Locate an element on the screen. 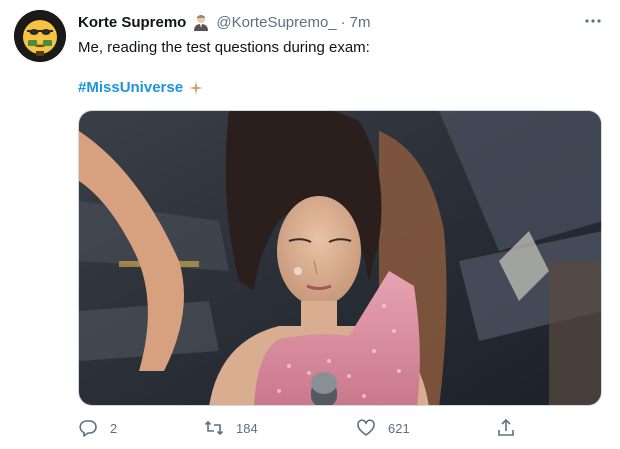 The width and height of the screenshot is (620, 449). reply-button: 2 is located at coordinates (97, 428).